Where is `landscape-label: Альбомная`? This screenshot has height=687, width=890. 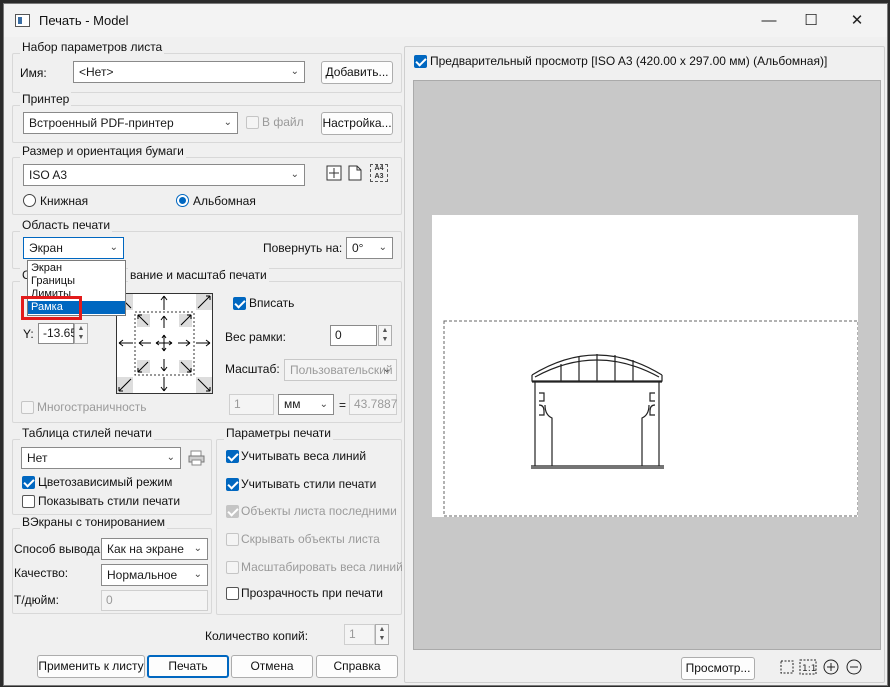
landscape-label: Альбомная is located at coordinates (224, 201).